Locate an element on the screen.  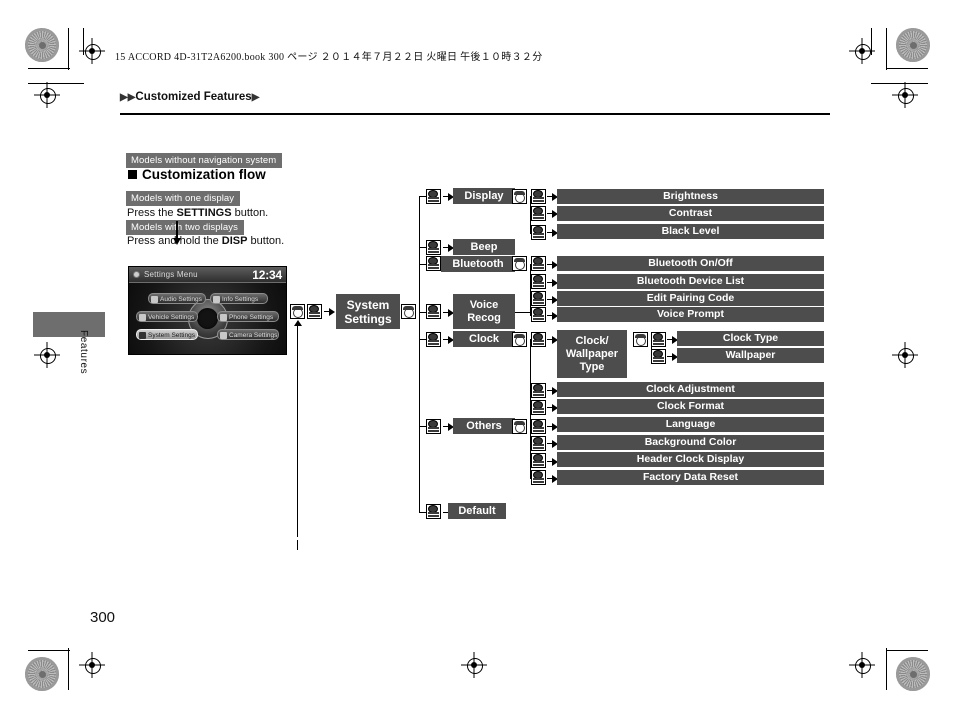
flow-leaf-header-clock-display: Header Clock Display is located at coordinates (690, 459).